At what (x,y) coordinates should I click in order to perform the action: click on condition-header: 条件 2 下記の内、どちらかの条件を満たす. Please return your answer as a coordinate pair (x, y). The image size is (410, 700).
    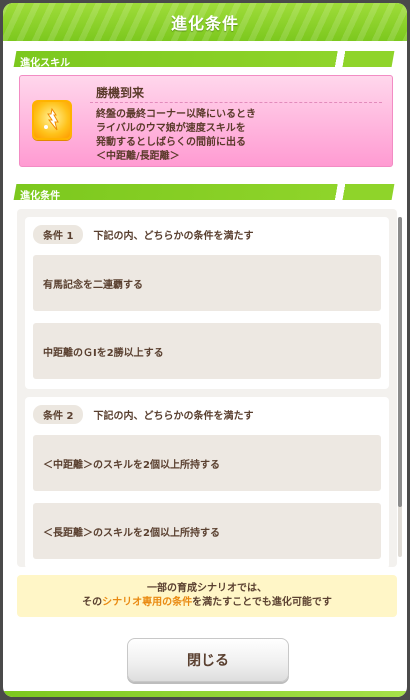
    Looking at the image, I should click on (143, 414).